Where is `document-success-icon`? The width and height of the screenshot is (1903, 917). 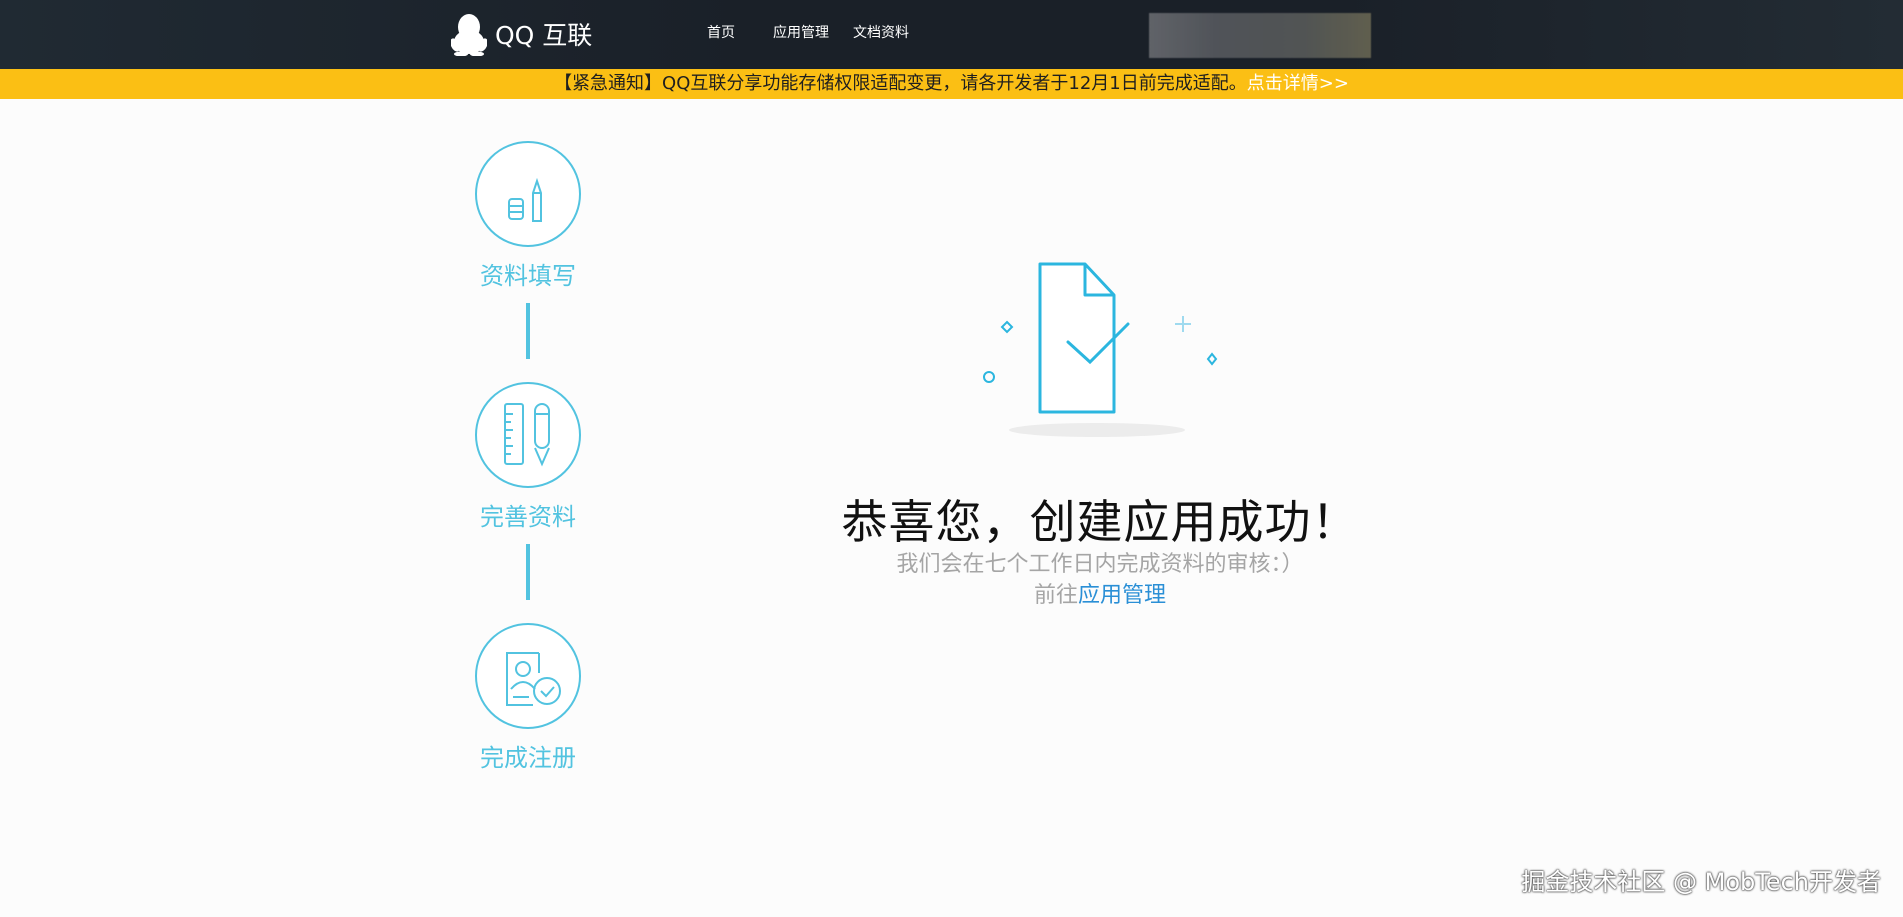 document-success-icon is located at coordinates (1100, 349).